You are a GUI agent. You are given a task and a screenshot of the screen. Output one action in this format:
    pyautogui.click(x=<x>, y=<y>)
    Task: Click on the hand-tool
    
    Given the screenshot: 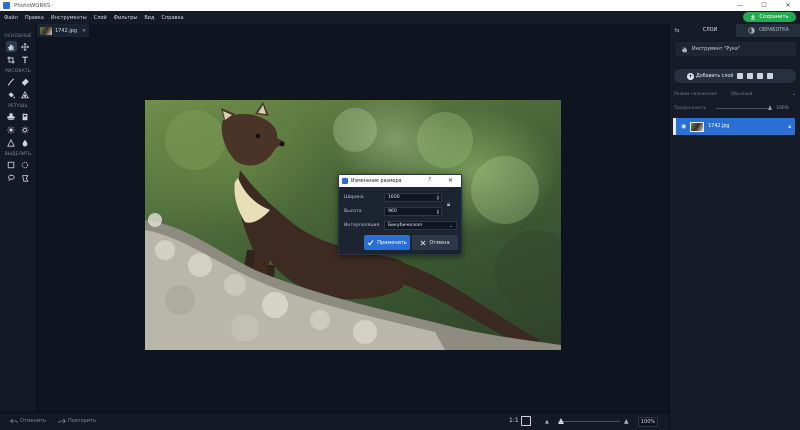 What is the action you would take?
    pyautogui.click(x=11, y=46)
    